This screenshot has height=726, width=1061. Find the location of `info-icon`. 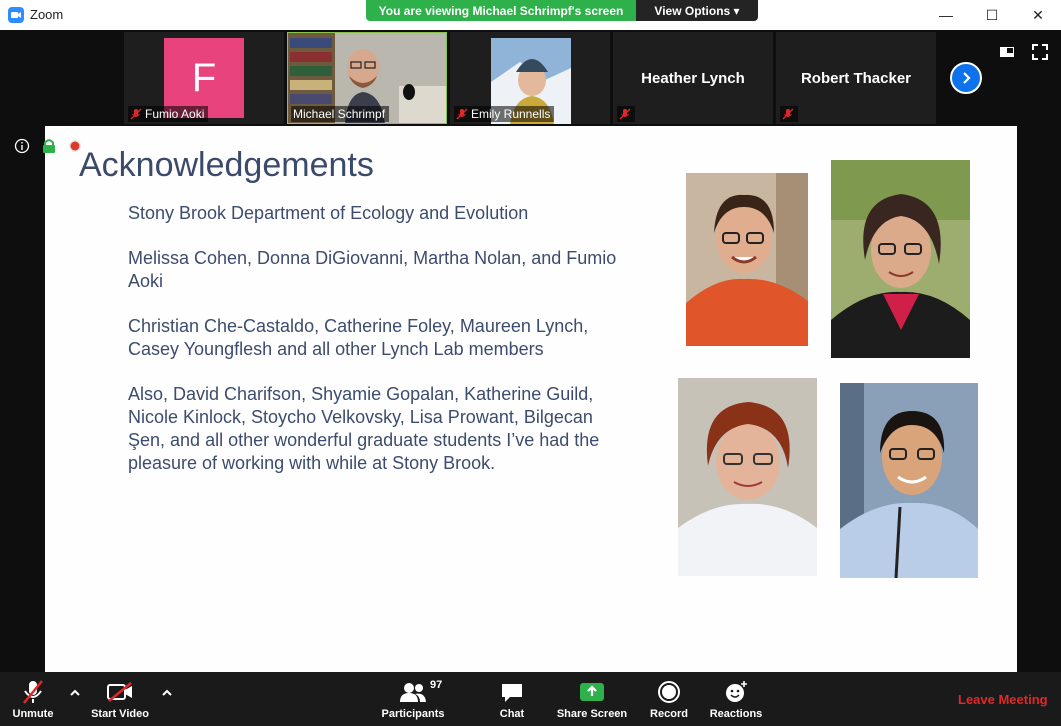

info-icon is located at coordinates (22, 146).